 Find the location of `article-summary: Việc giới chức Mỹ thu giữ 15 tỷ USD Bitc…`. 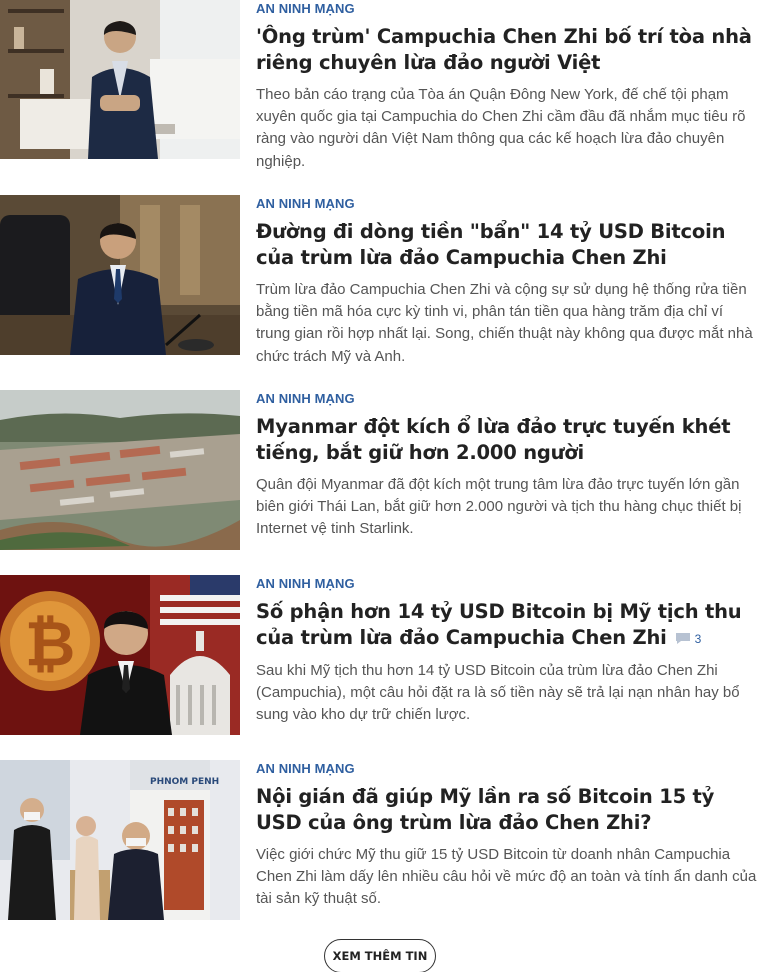

article-summary: Việc giới chức Mỹ thu giữ 15 tỷ USD Bitc… is located at coordinates (506, 877).